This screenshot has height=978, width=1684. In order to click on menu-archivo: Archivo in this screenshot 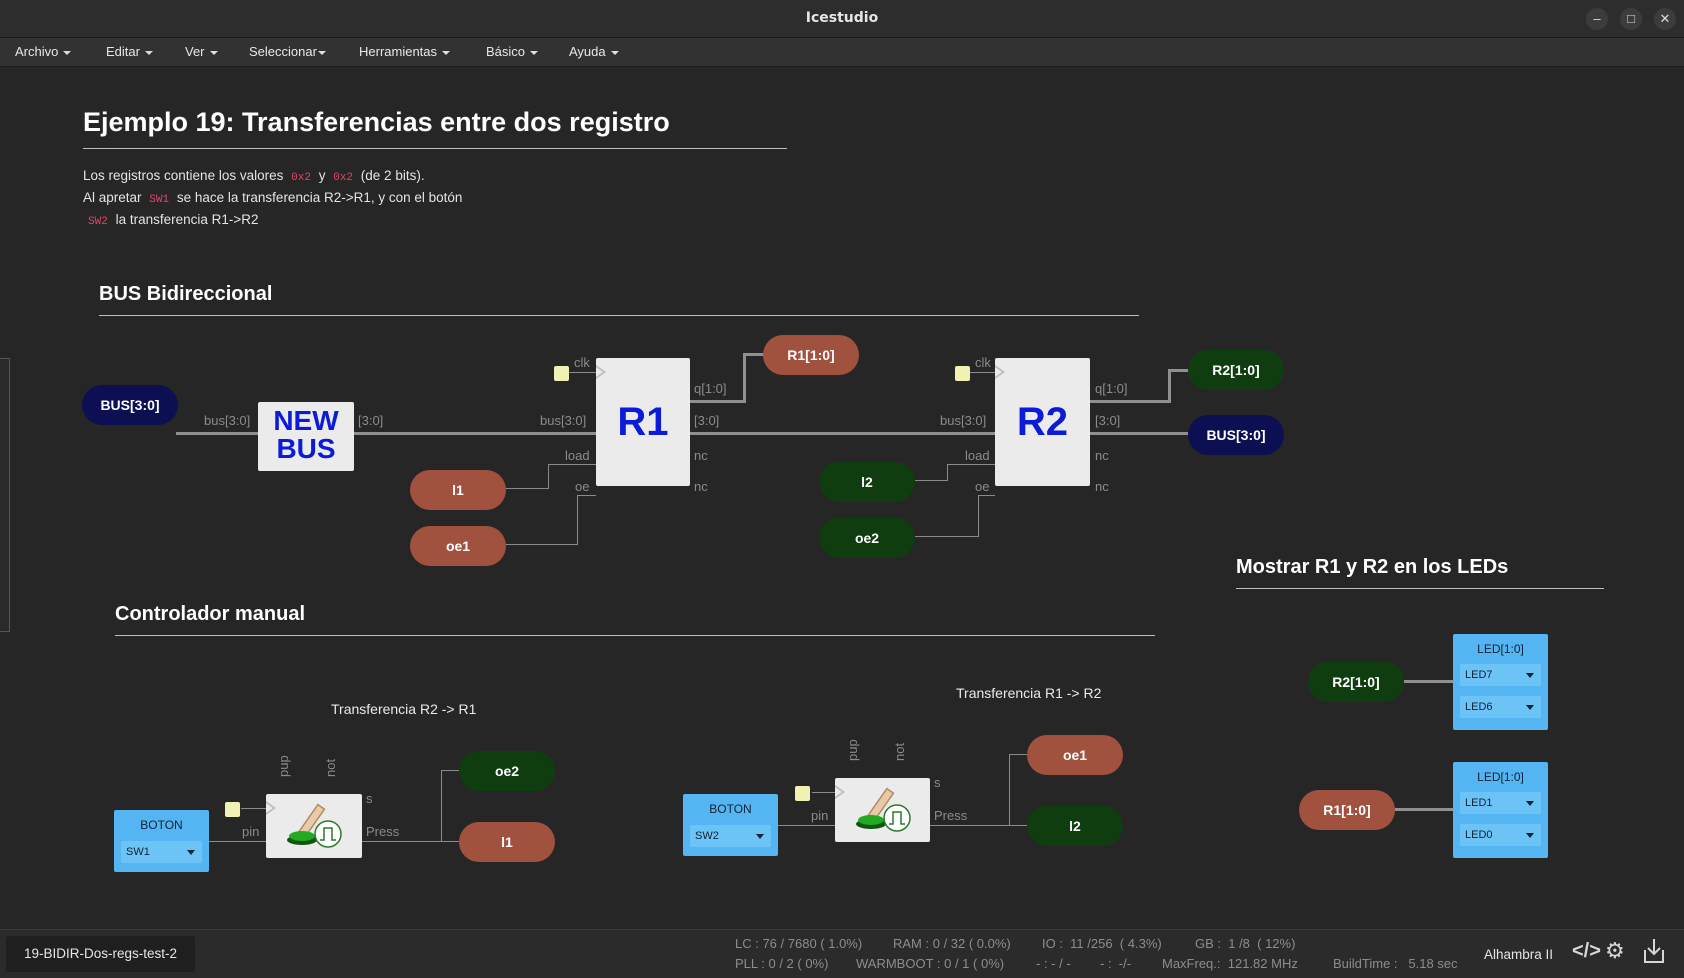, I will do `click(43, 51)`.